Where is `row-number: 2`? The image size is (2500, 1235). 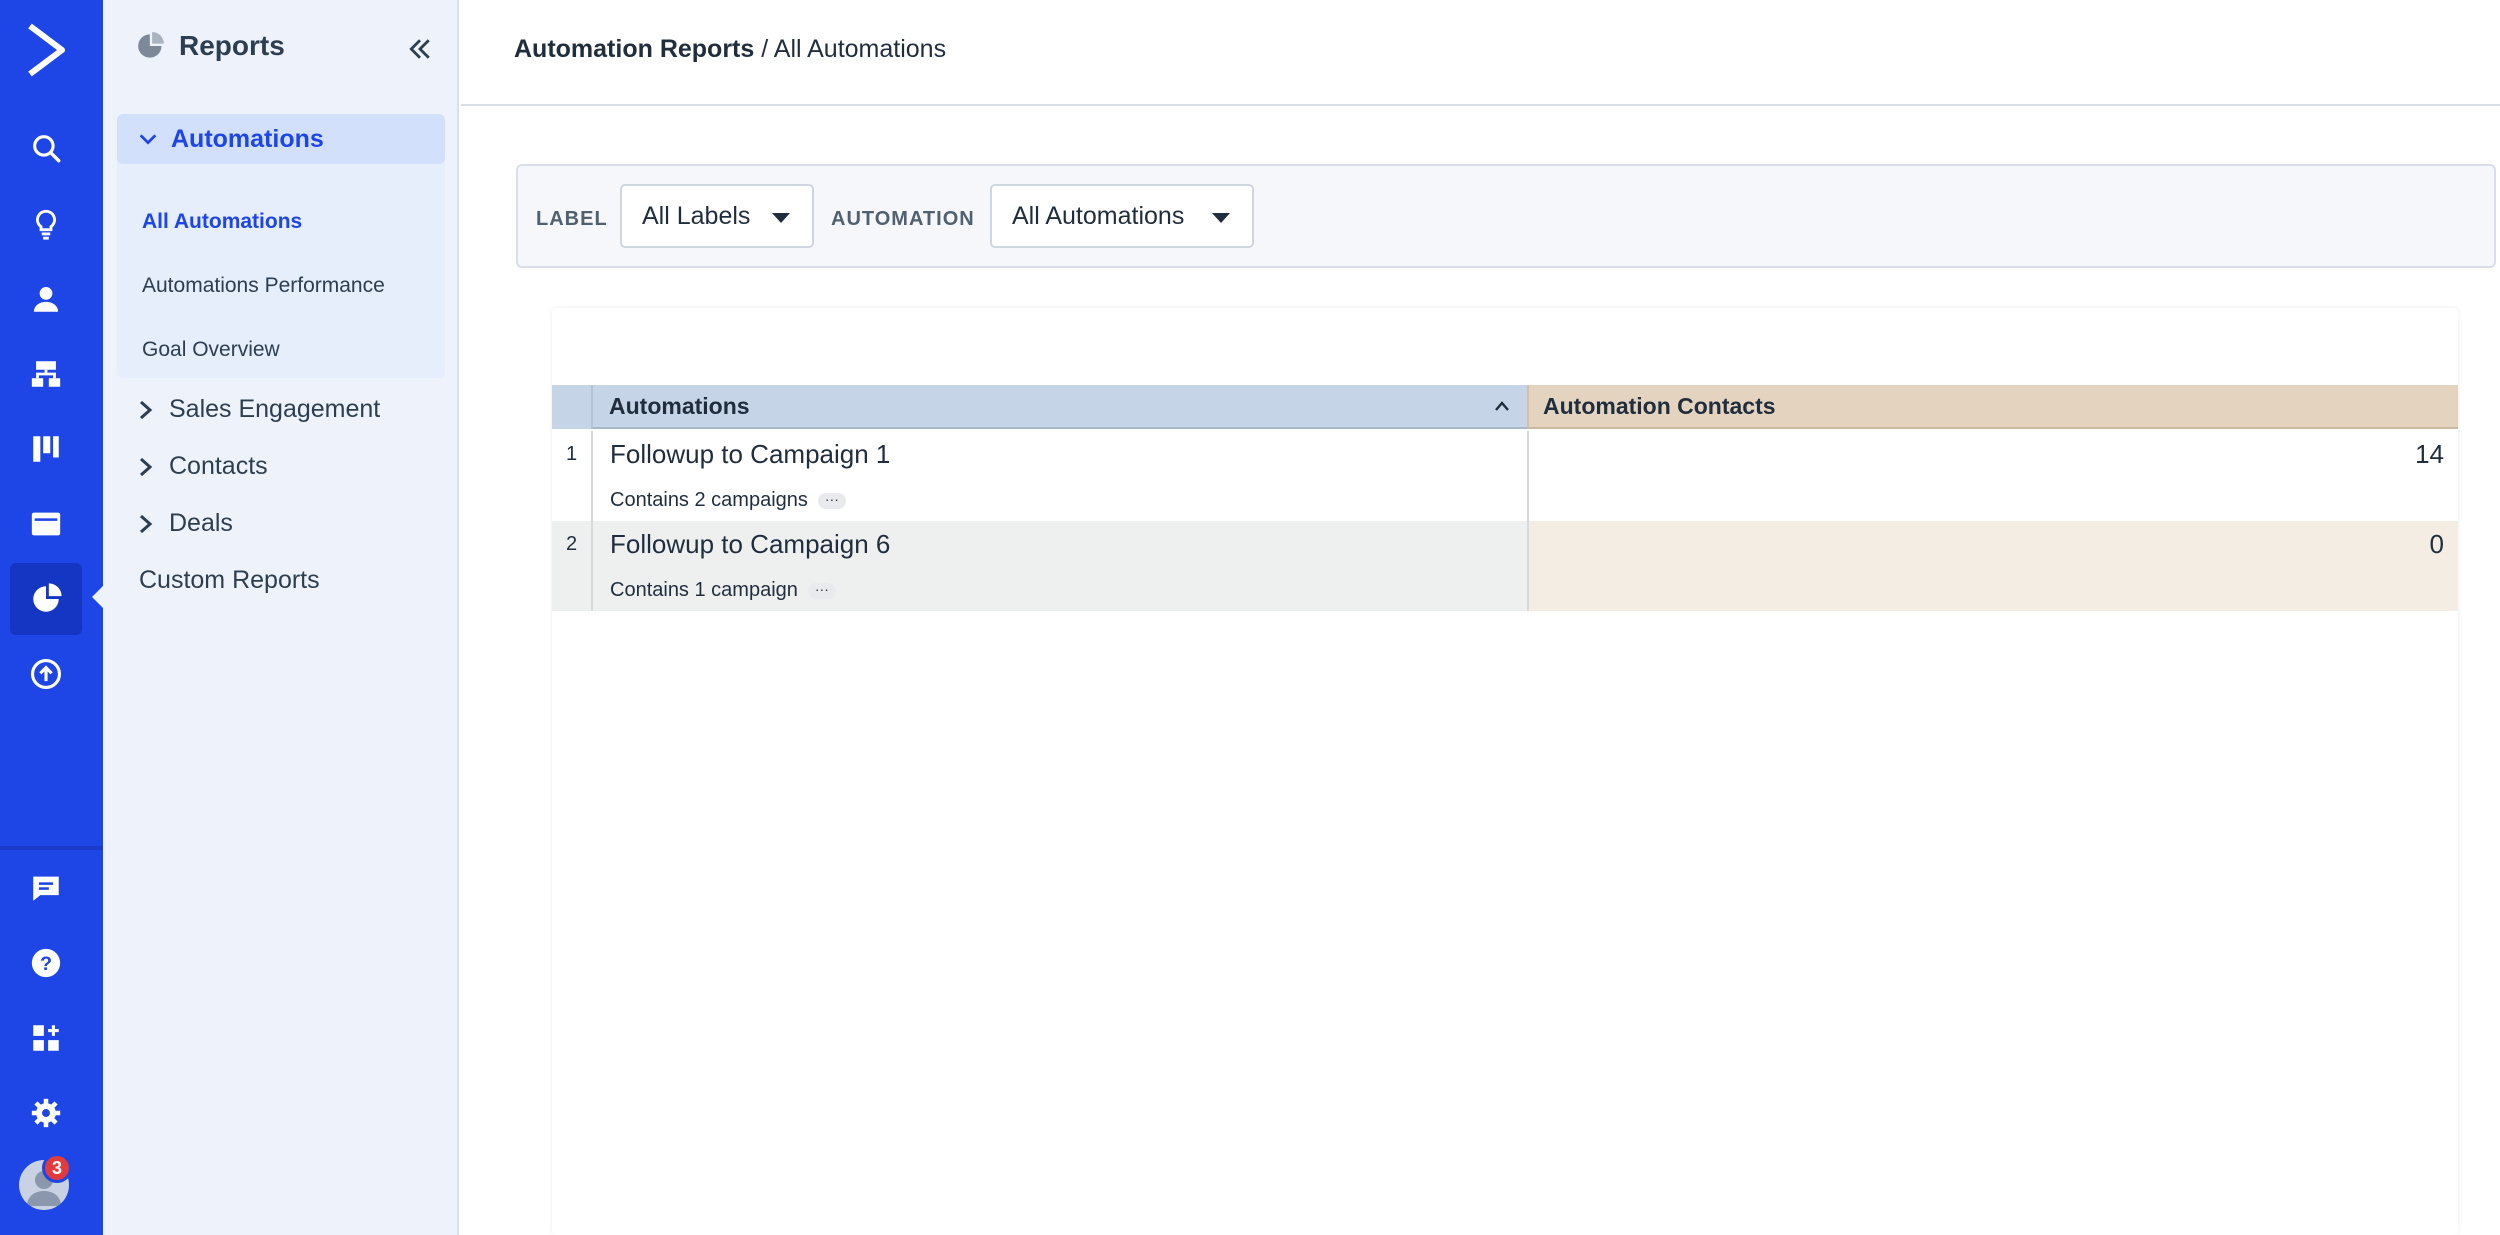
row-number: 2 is located at coordinates (572, 566).